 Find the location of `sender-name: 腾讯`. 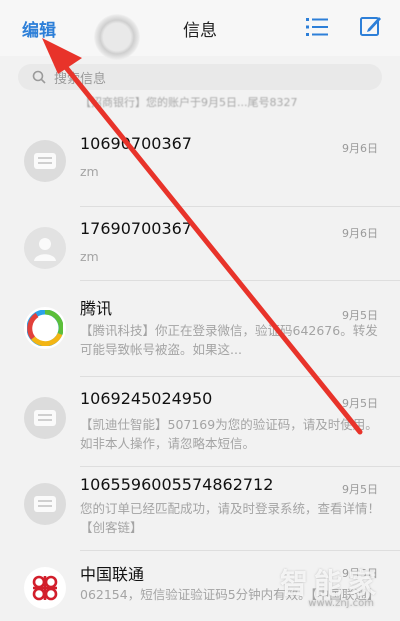

sender-name: 腾讯 is located at coordinates (96, 308).